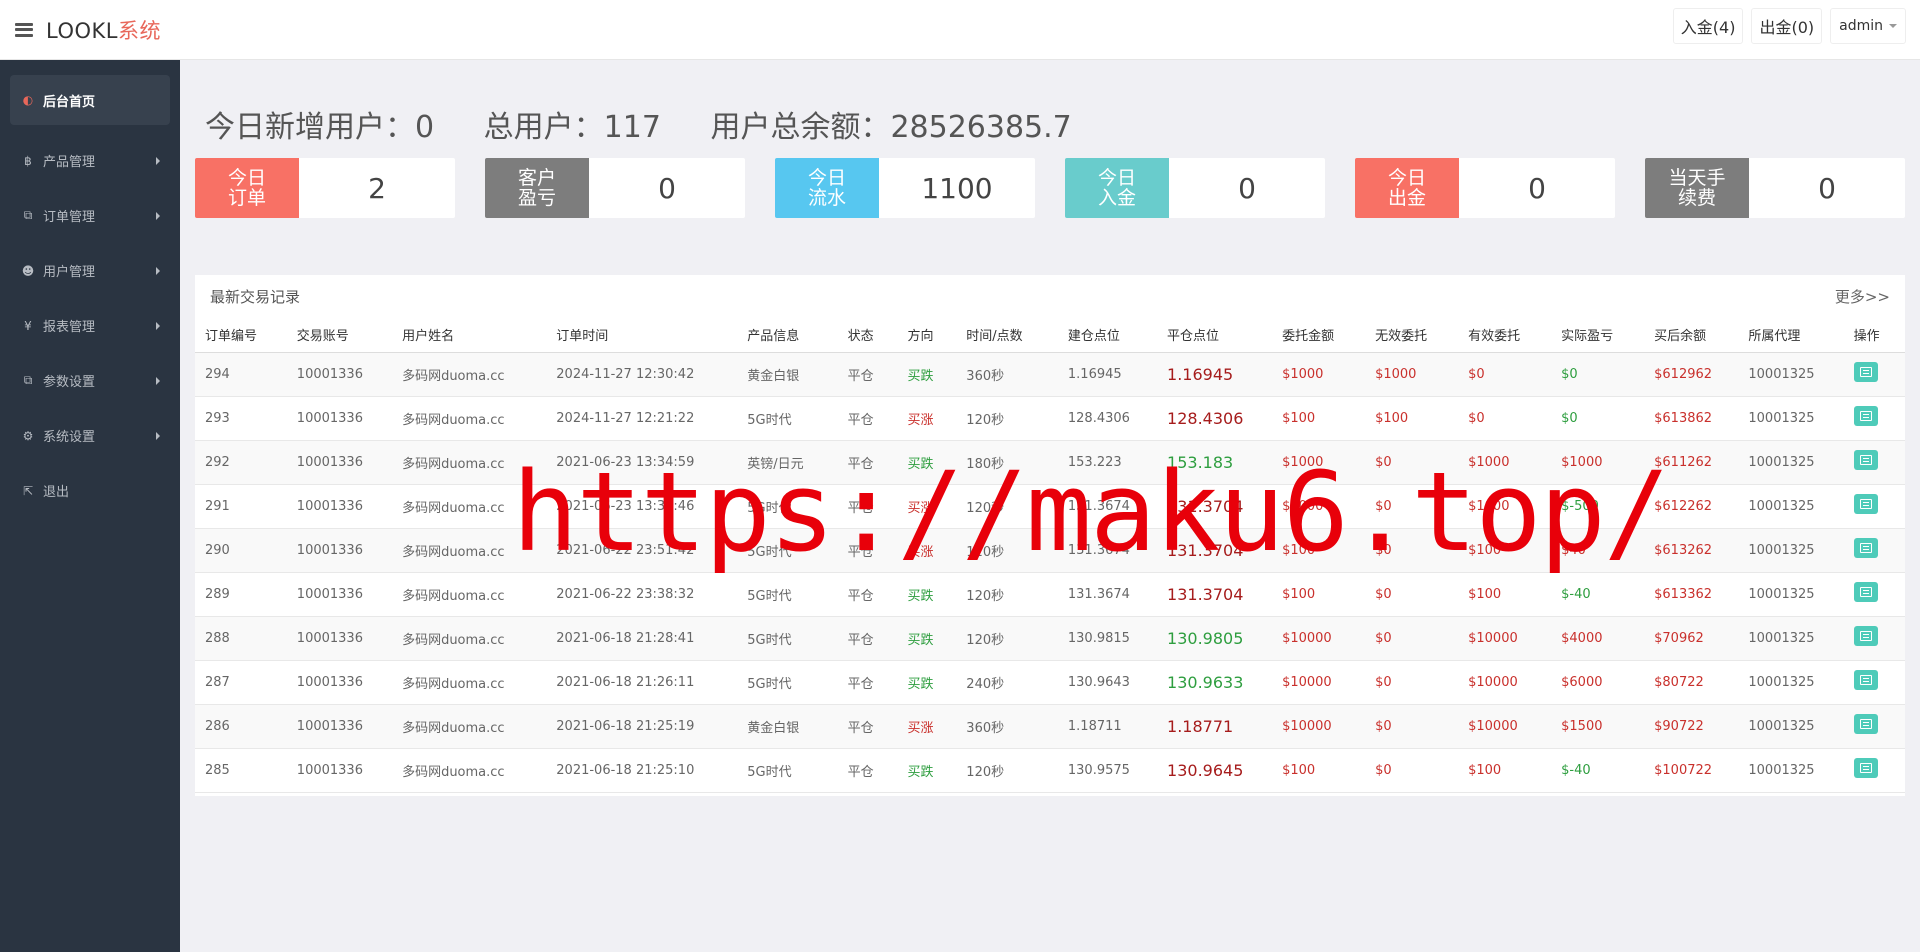  What do you see at coordinates (787, 462) in the screenshot?
I see `table-cell: 英镑/日元` at bounding box center [787, 462].